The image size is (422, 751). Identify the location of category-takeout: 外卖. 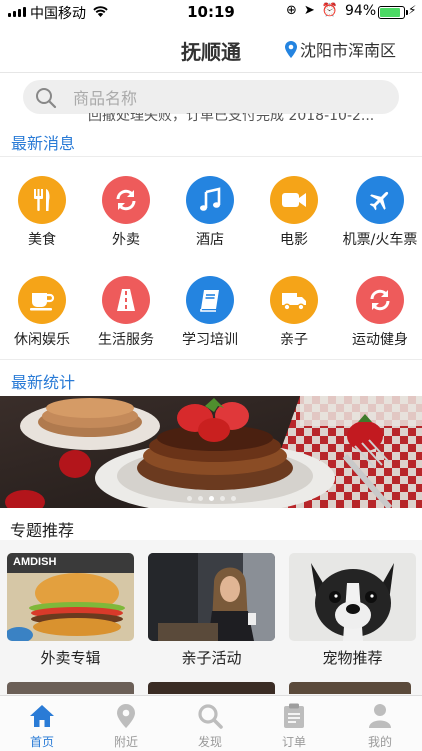
(126, 212).